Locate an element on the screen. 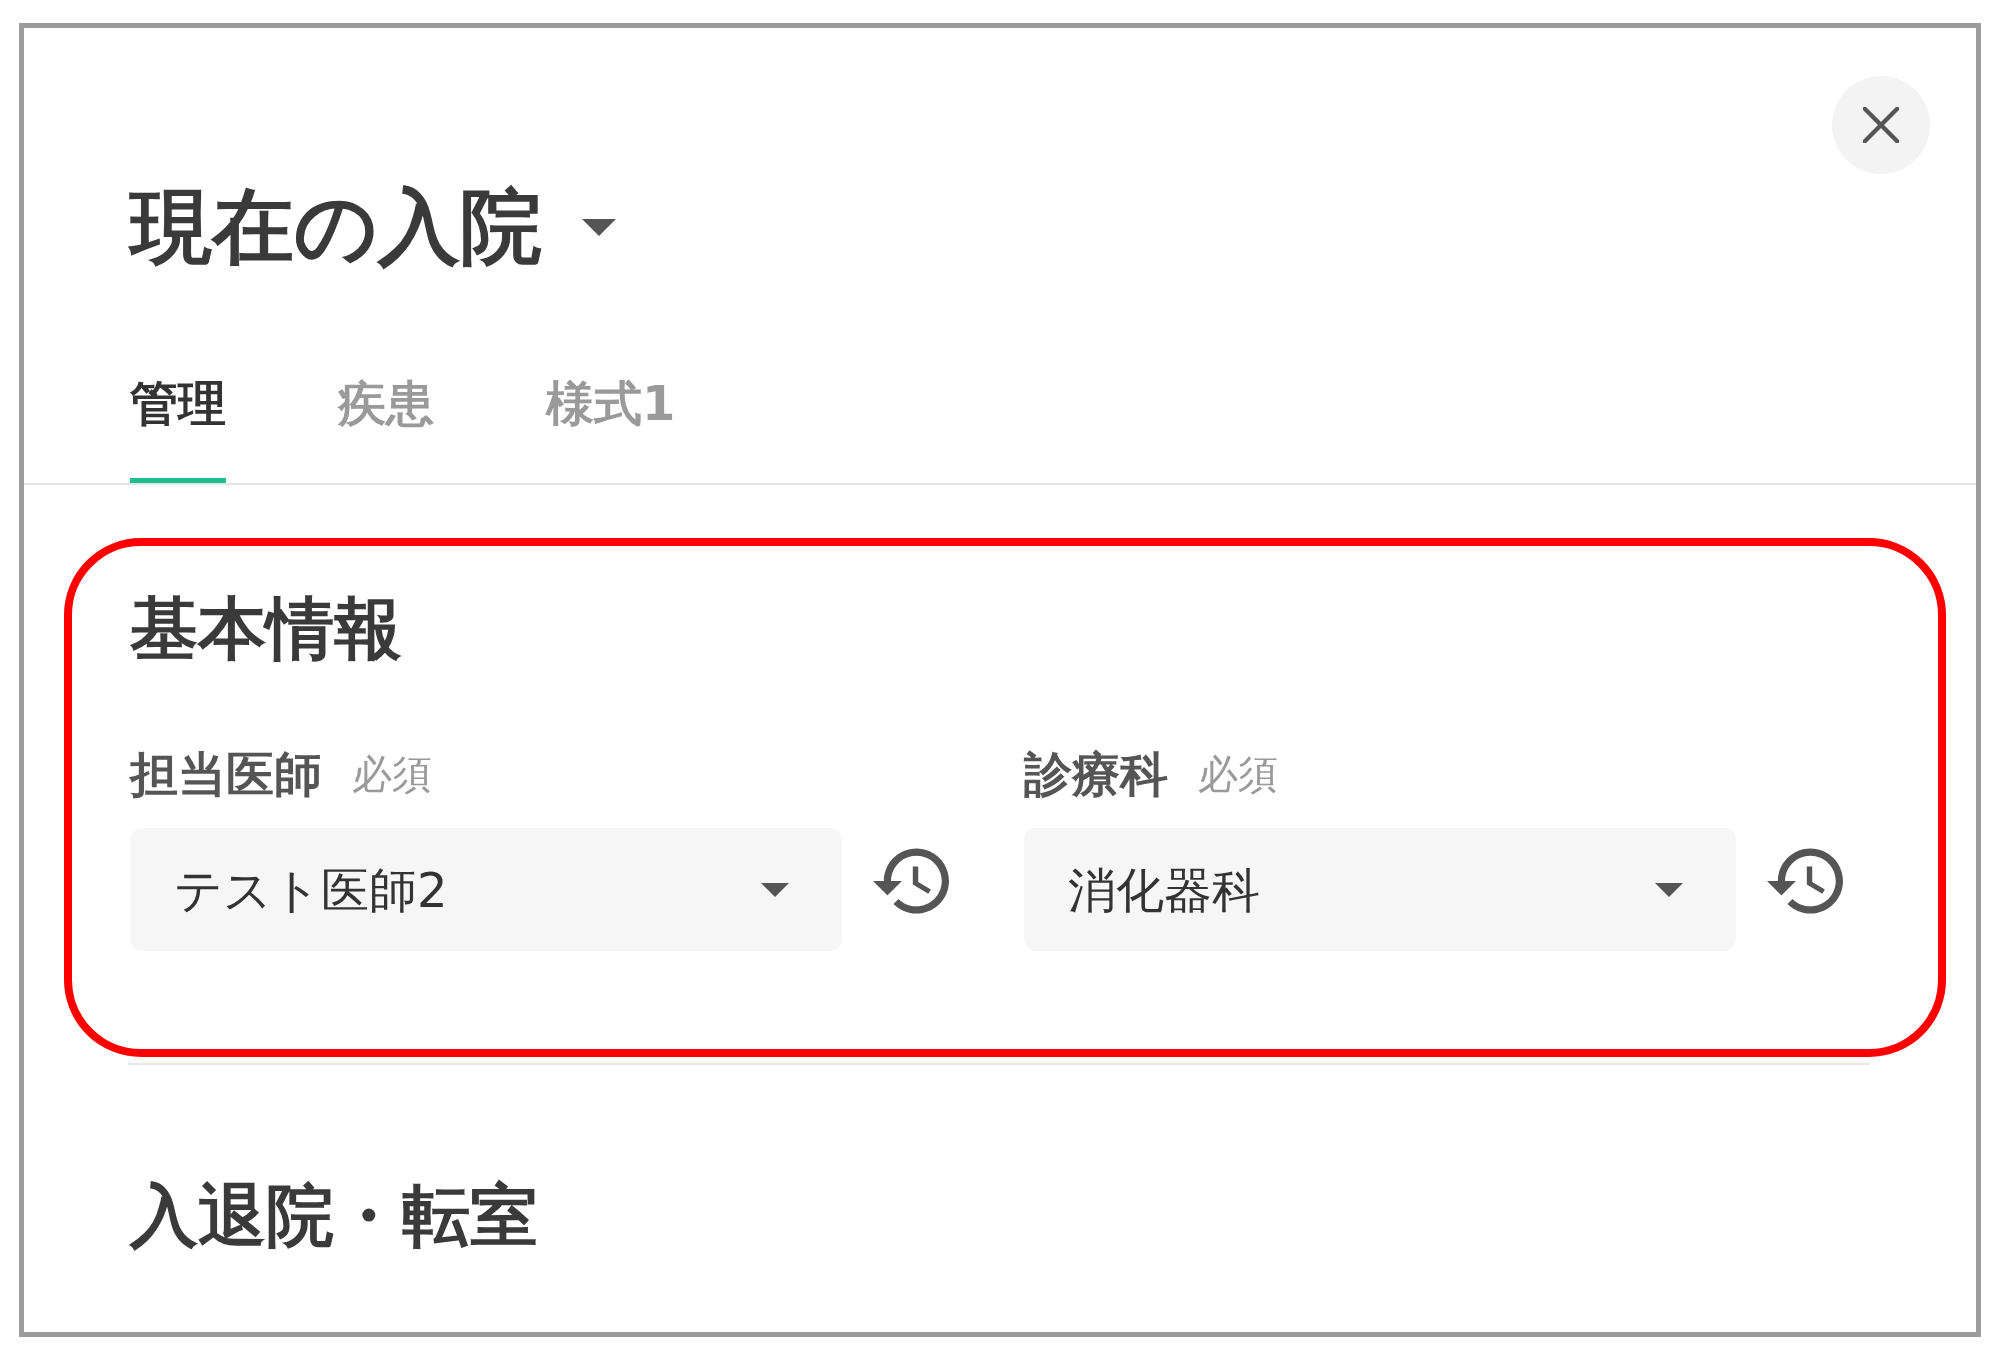 The image size is (2000, 1364). field-label: 診療科 is located at coordinates (1096, 774).